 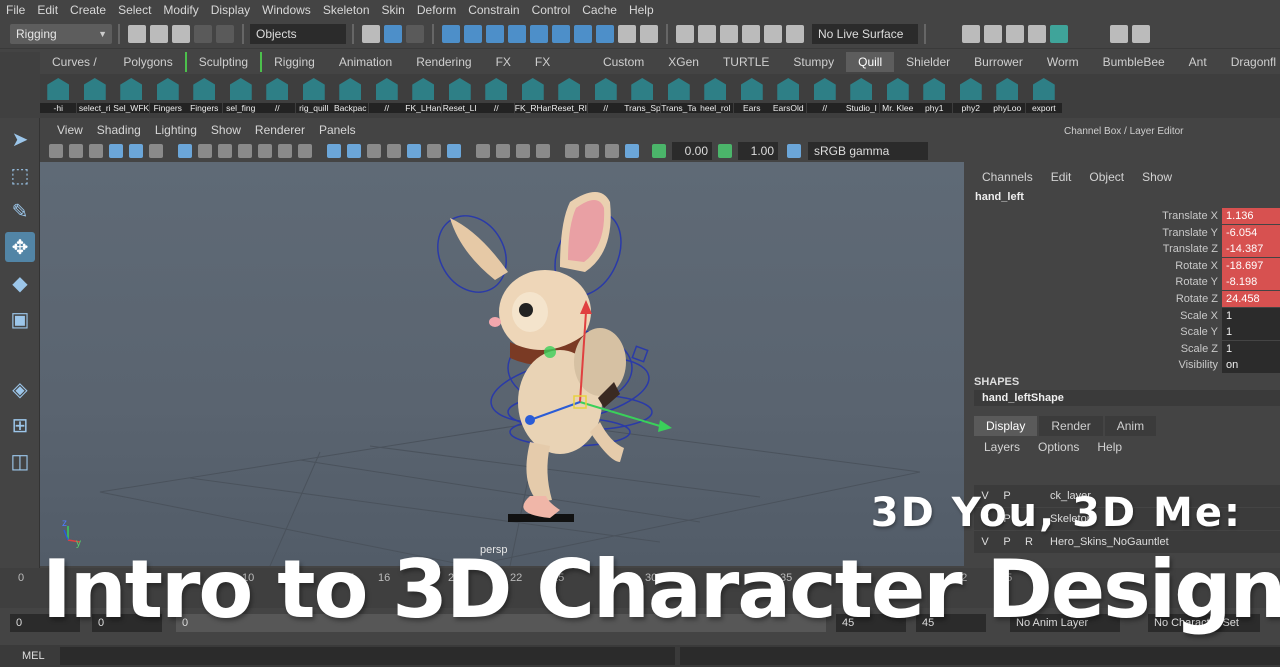 I want to click on lock-icon, so click(x=627, y=33).